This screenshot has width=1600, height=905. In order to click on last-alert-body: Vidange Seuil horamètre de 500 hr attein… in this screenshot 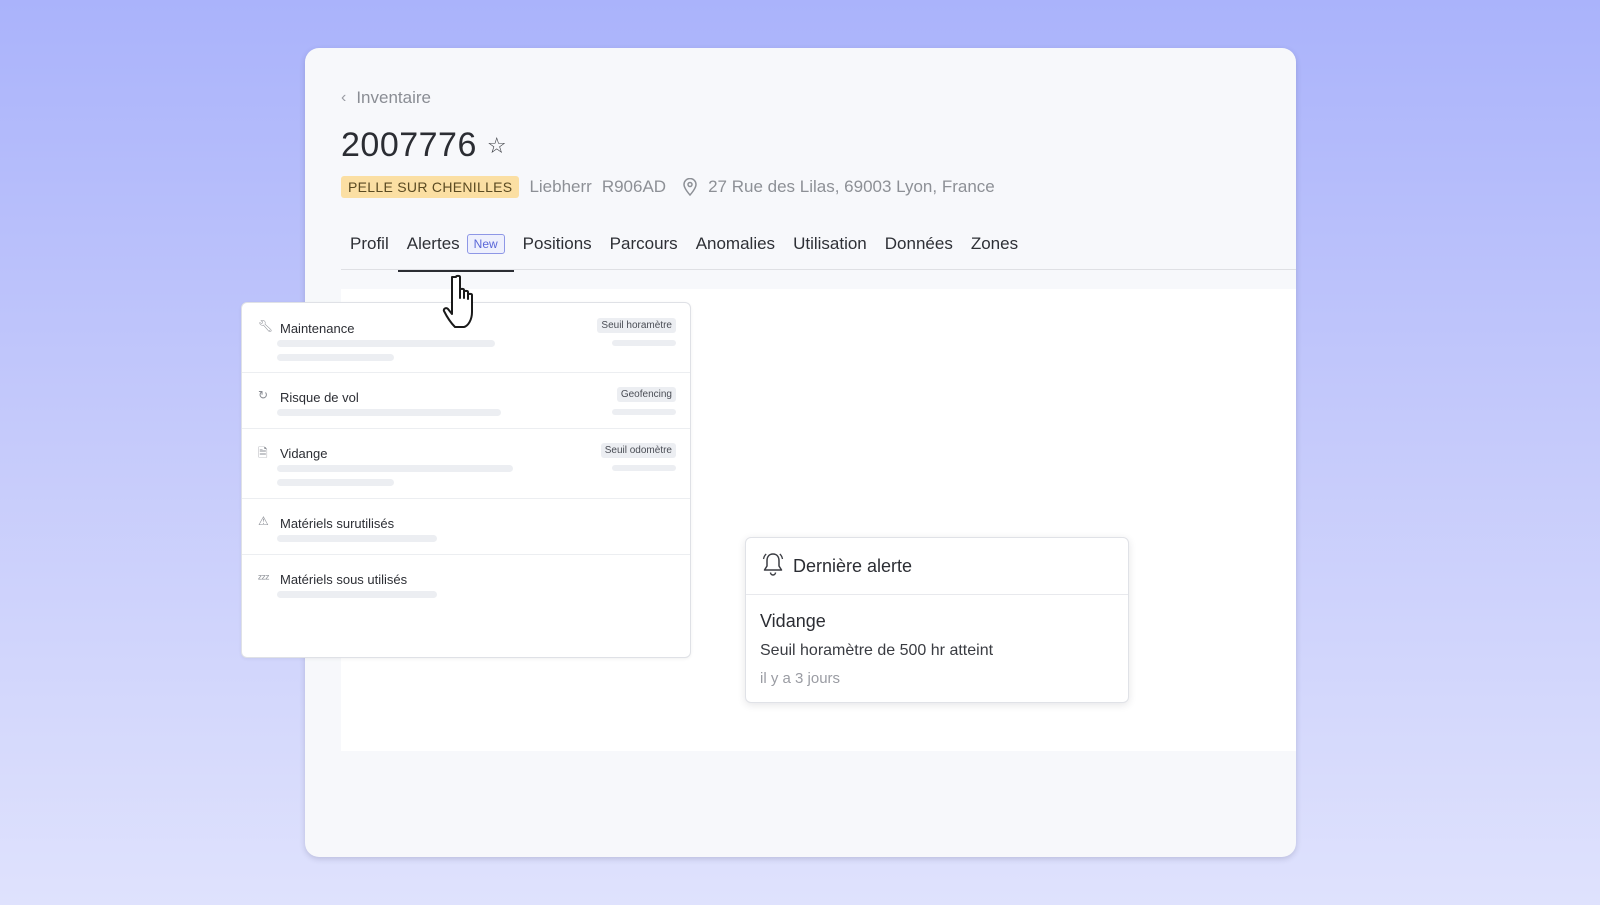, I will do `click(937, 649)`.